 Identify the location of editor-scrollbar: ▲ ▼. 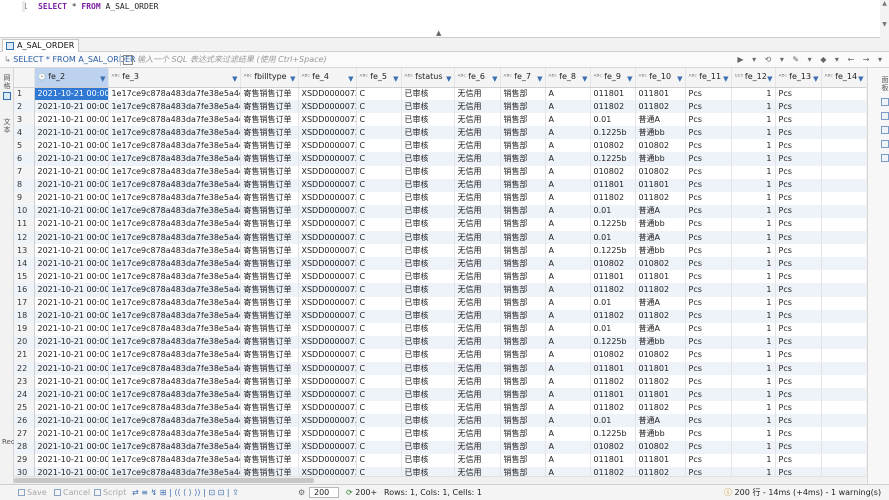
(884, 19).